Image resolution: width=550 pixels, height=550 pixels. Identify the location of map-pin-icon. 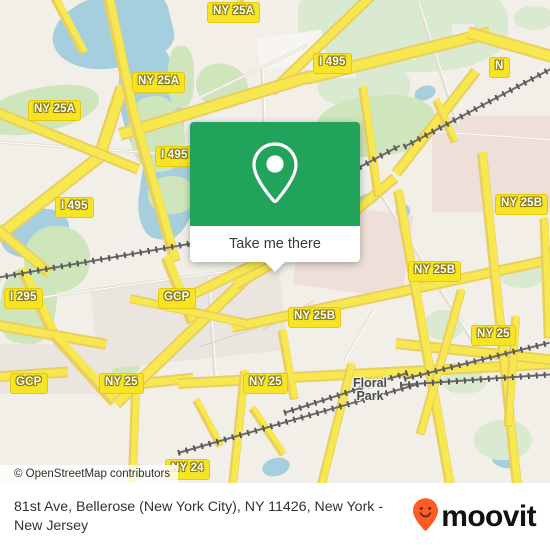
(275, 174).